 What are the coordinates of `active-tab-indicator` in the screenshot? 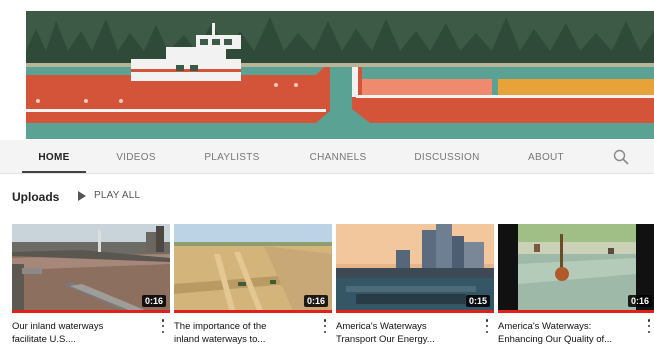 It's located at (54, 172).